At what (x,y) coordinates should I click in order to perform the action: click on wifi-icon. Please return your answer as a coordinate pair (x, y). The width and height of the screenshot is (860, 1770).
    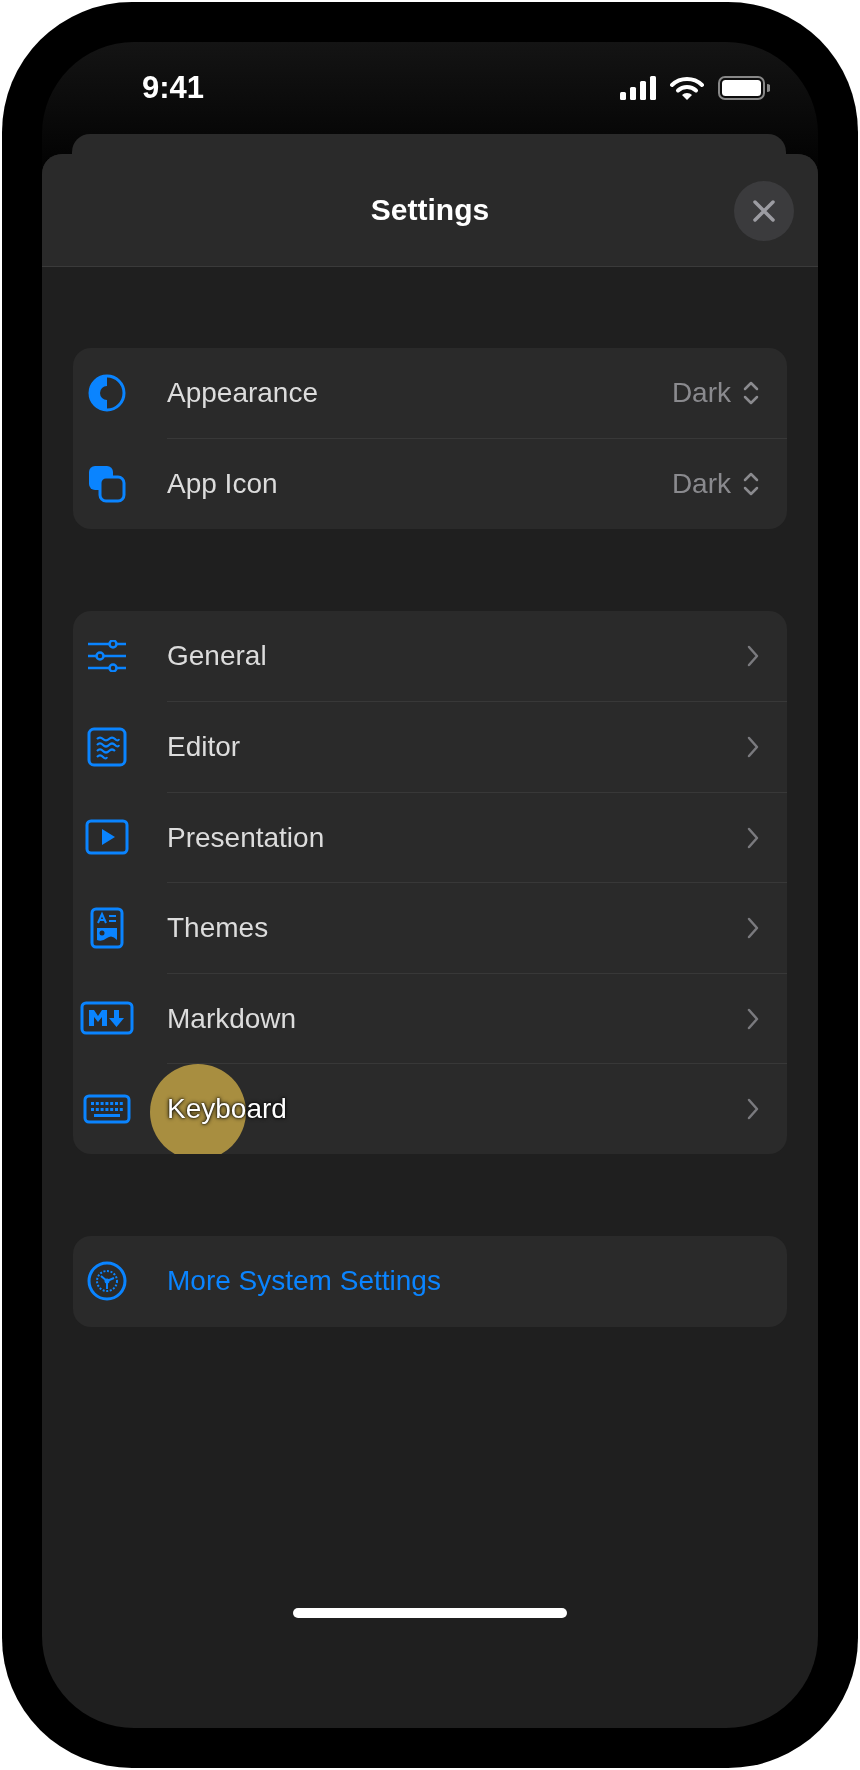
    Looking at the image, I should click on (687, 88).